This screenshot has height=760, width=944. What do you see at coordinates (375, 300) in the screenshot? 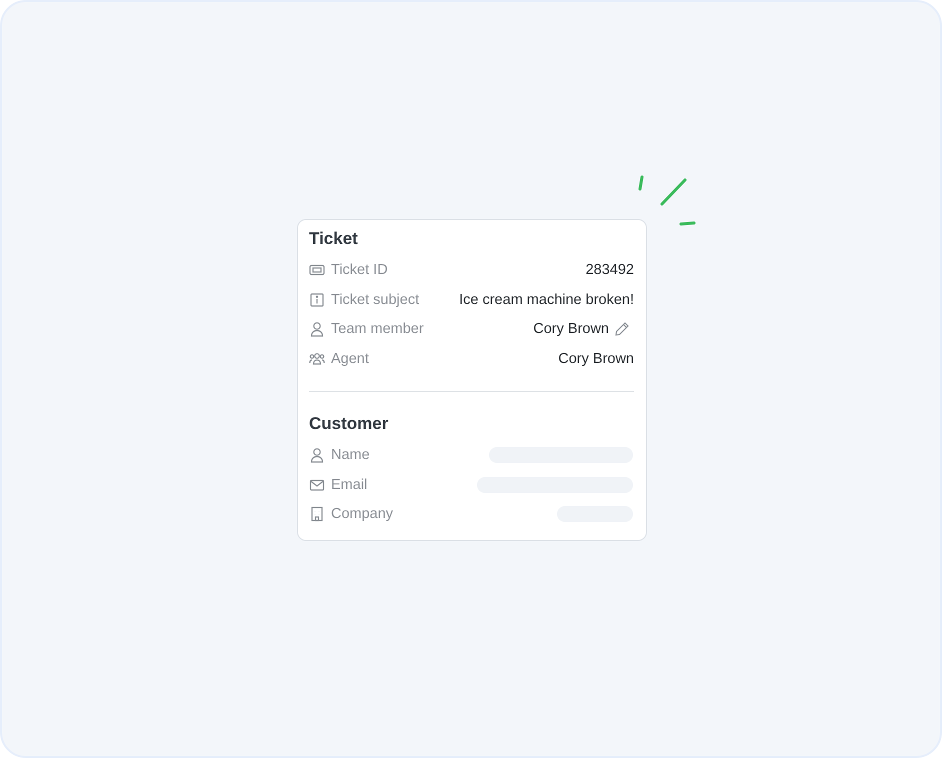
I see `field-label: Ticket subject` at bounding box center [375, 300].